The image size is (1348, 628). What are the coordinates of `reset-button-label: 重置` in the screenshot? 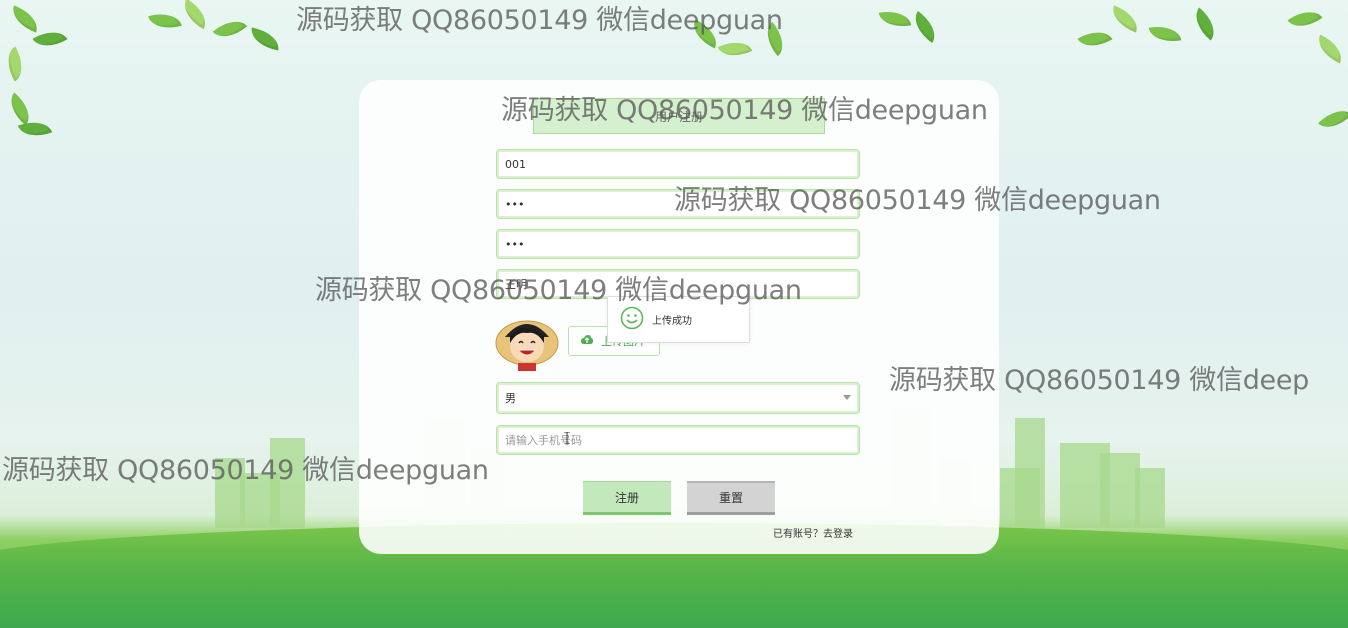 It's located at (730, 498).